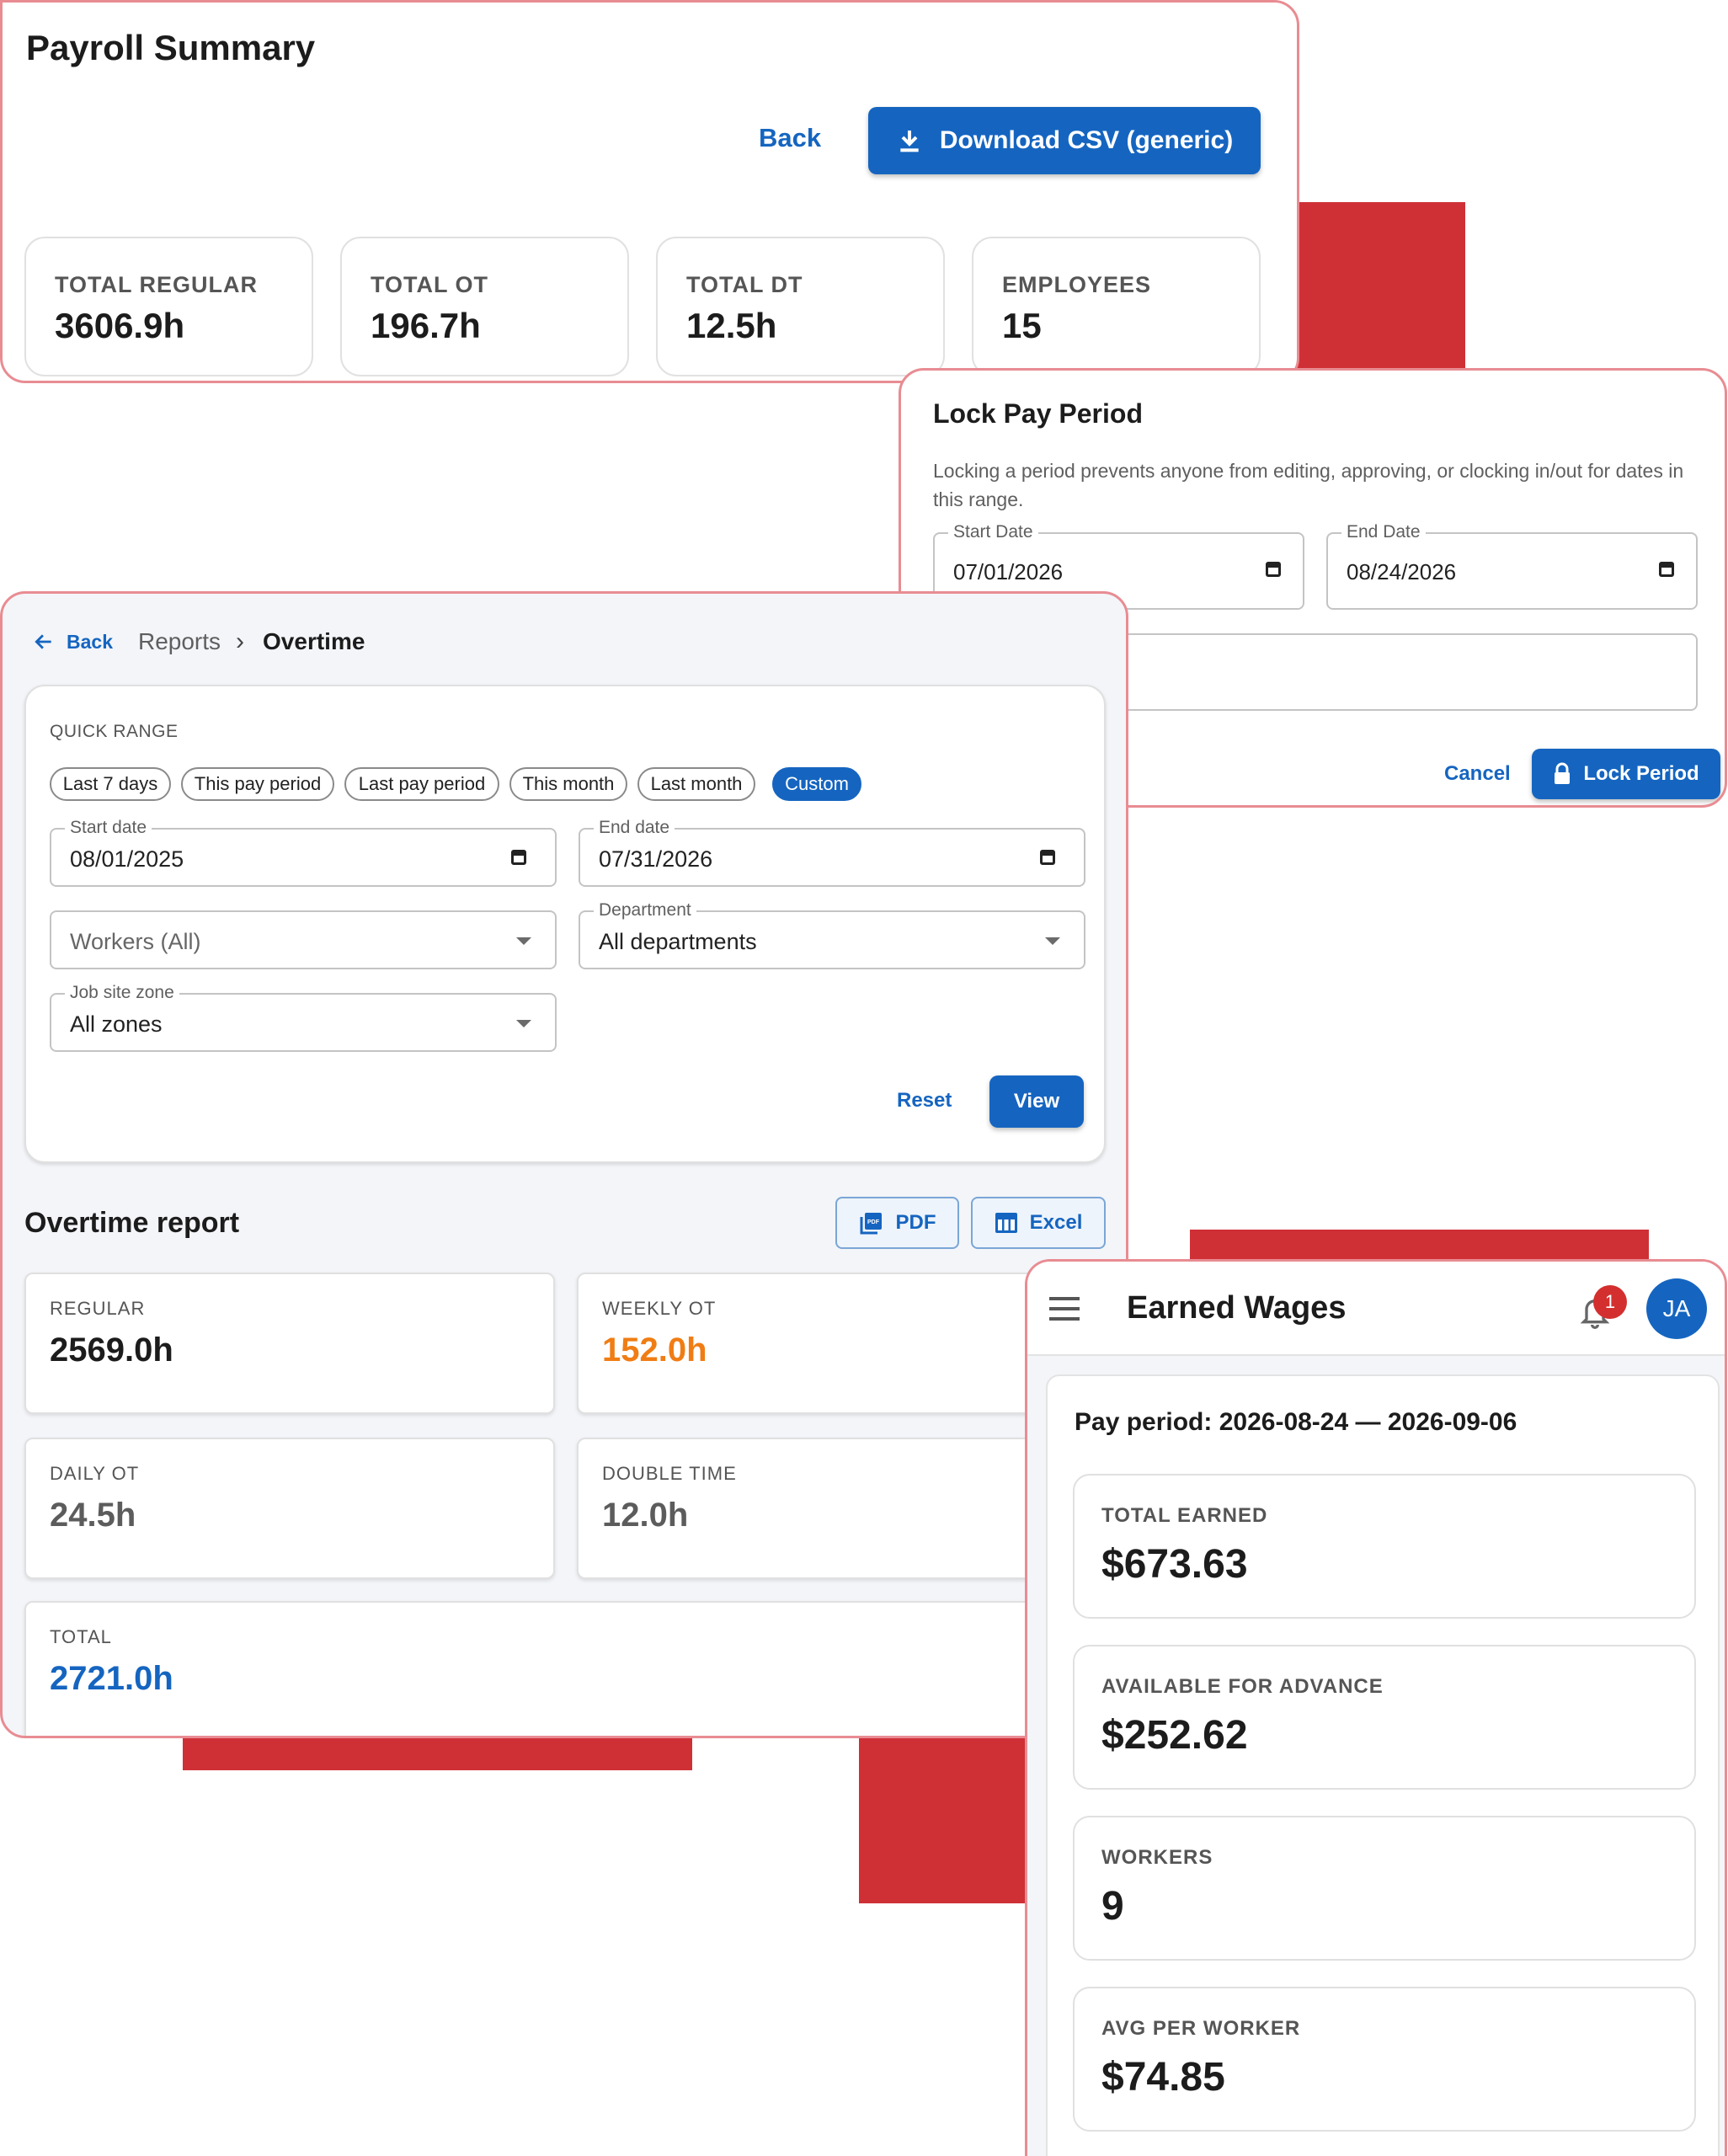  What do you see at coordinates (1512, 566) in the screenshot?
I see `end-date-field: End Date 08/24/2026` at bounding box center [1512, 566].